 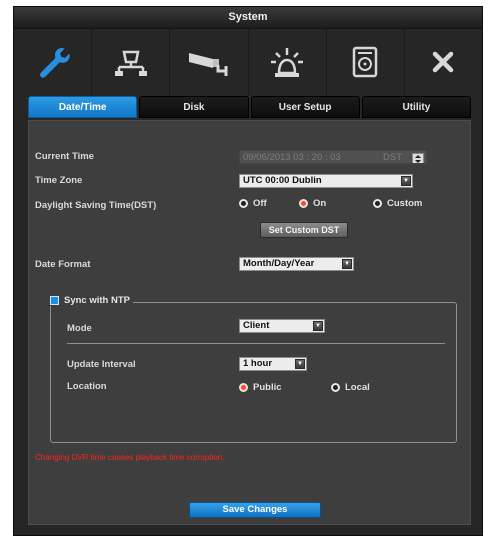 I want to click on dst-label: Daylight Saving Time(DST), so click(x=96, y=205).